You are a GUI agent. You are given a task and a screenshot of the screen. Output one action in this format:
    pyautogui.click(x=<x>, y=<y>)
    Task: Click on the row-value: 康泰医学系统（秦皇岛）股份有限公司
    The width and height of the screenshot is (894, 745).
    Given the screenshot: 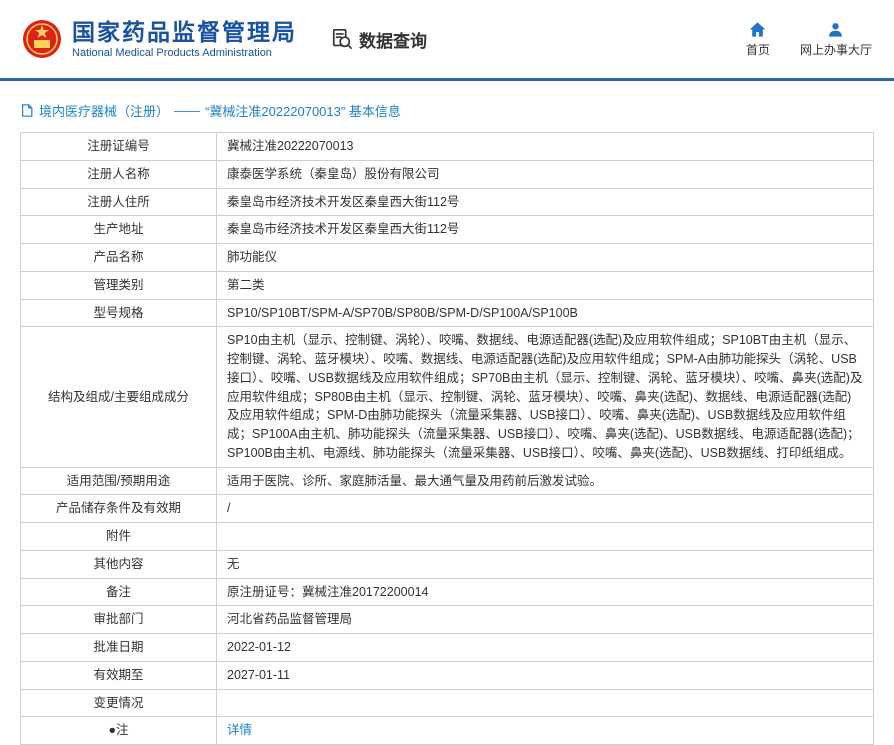 What is the action you would take?
    pyautogui.click(x=545, y=174)
    